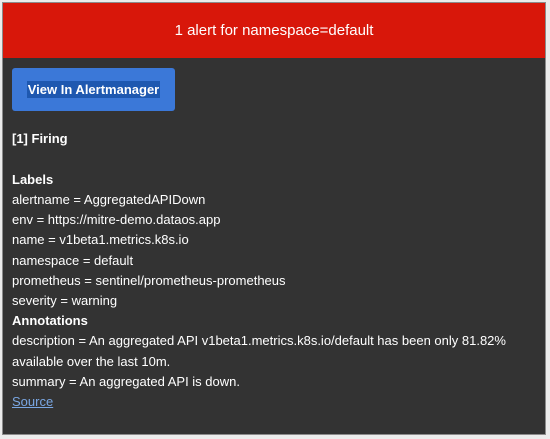  Describe the element at coordinates (126, 381) in the screenshot. I see `annotation-summary: summary = An aggregated API is down.` at that location.